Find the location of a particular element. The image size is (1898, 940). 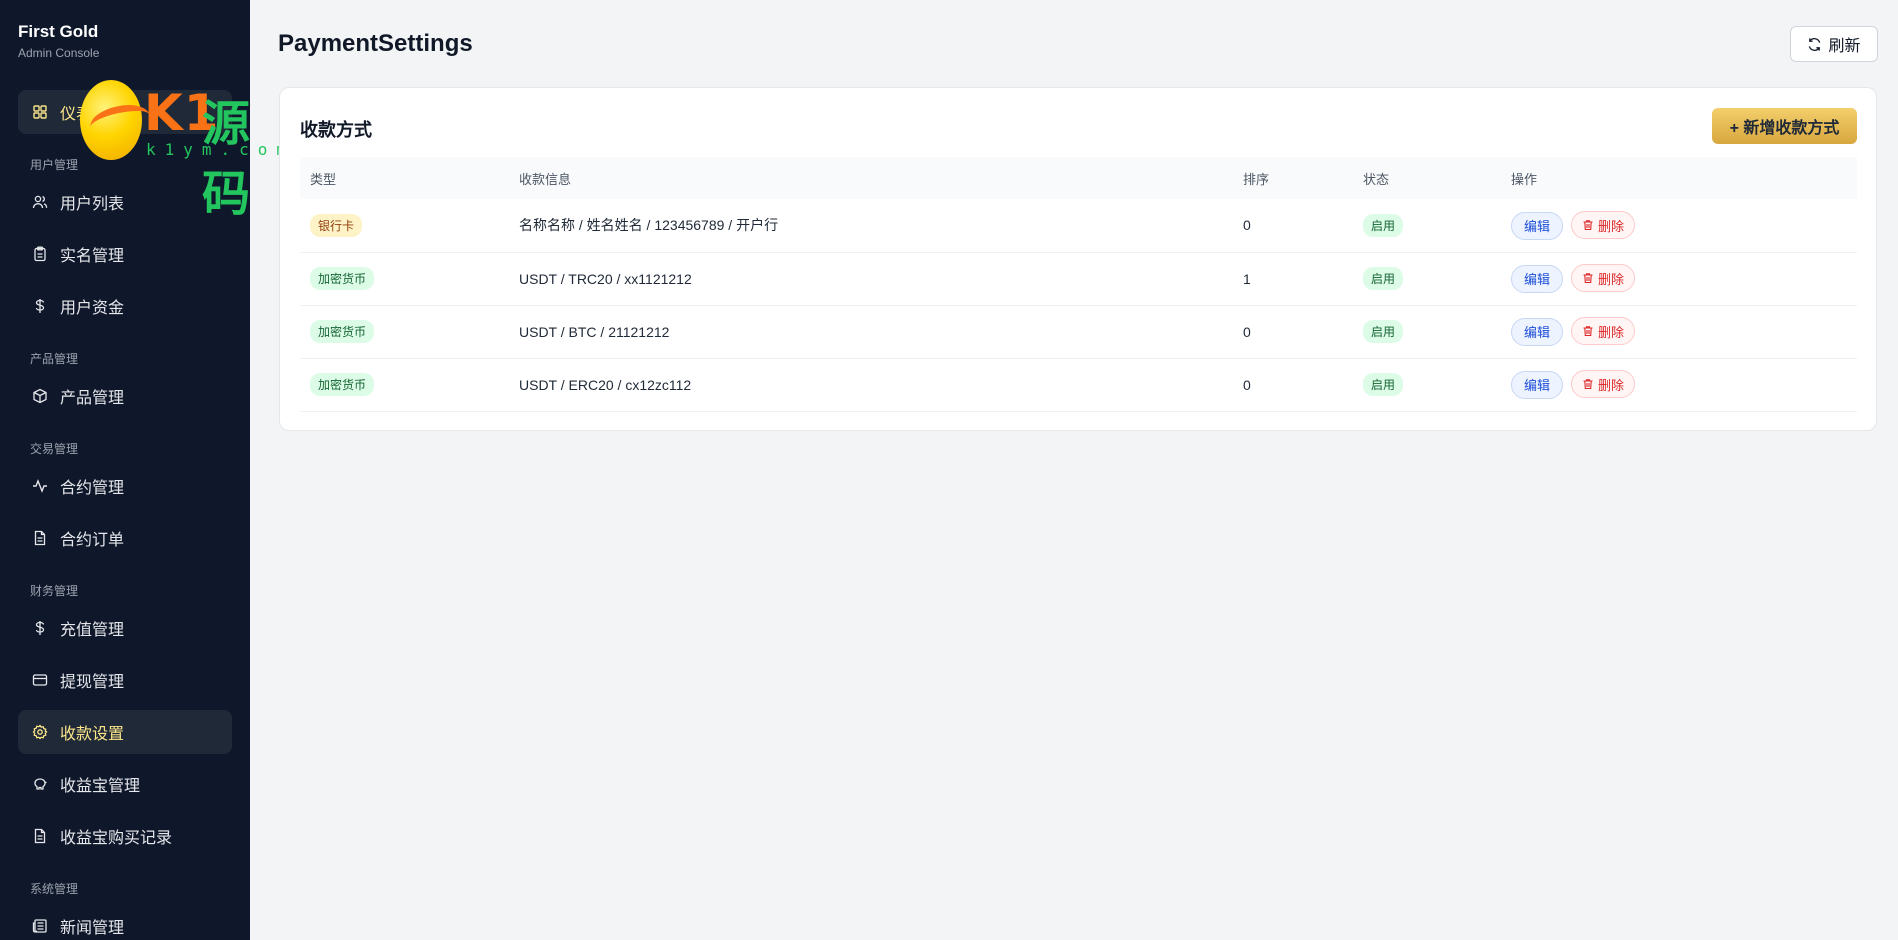

sidebar-item-real-name: 实名管理 is located at coordinates (125, 254).